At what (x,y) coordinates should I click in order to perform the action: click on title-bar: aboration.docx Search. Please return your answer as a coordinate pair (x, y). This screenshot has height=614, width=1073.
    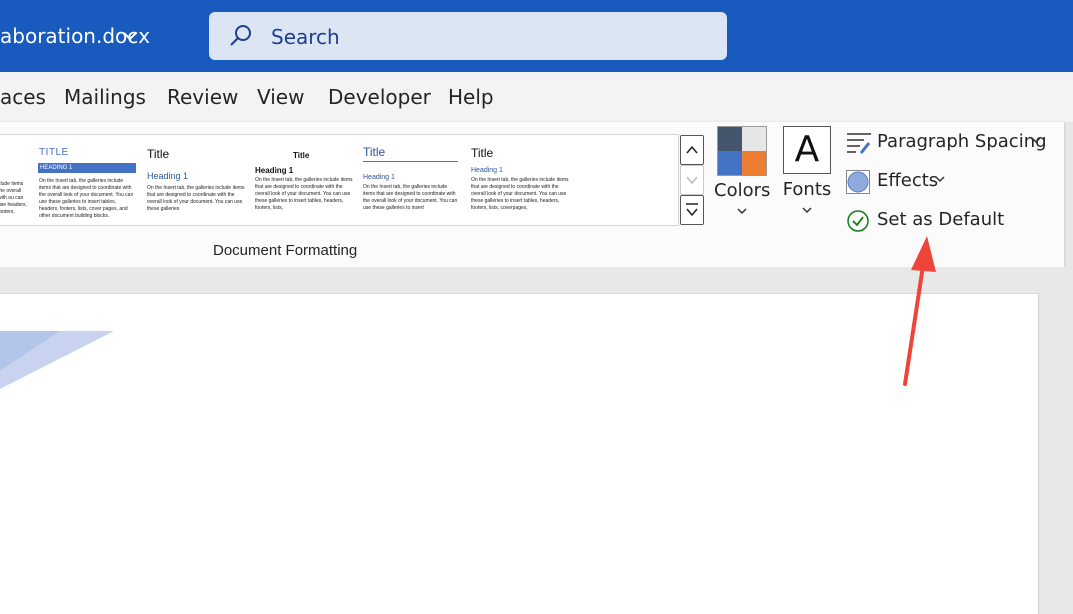
    Looking at the image, I should click on (536, 36).